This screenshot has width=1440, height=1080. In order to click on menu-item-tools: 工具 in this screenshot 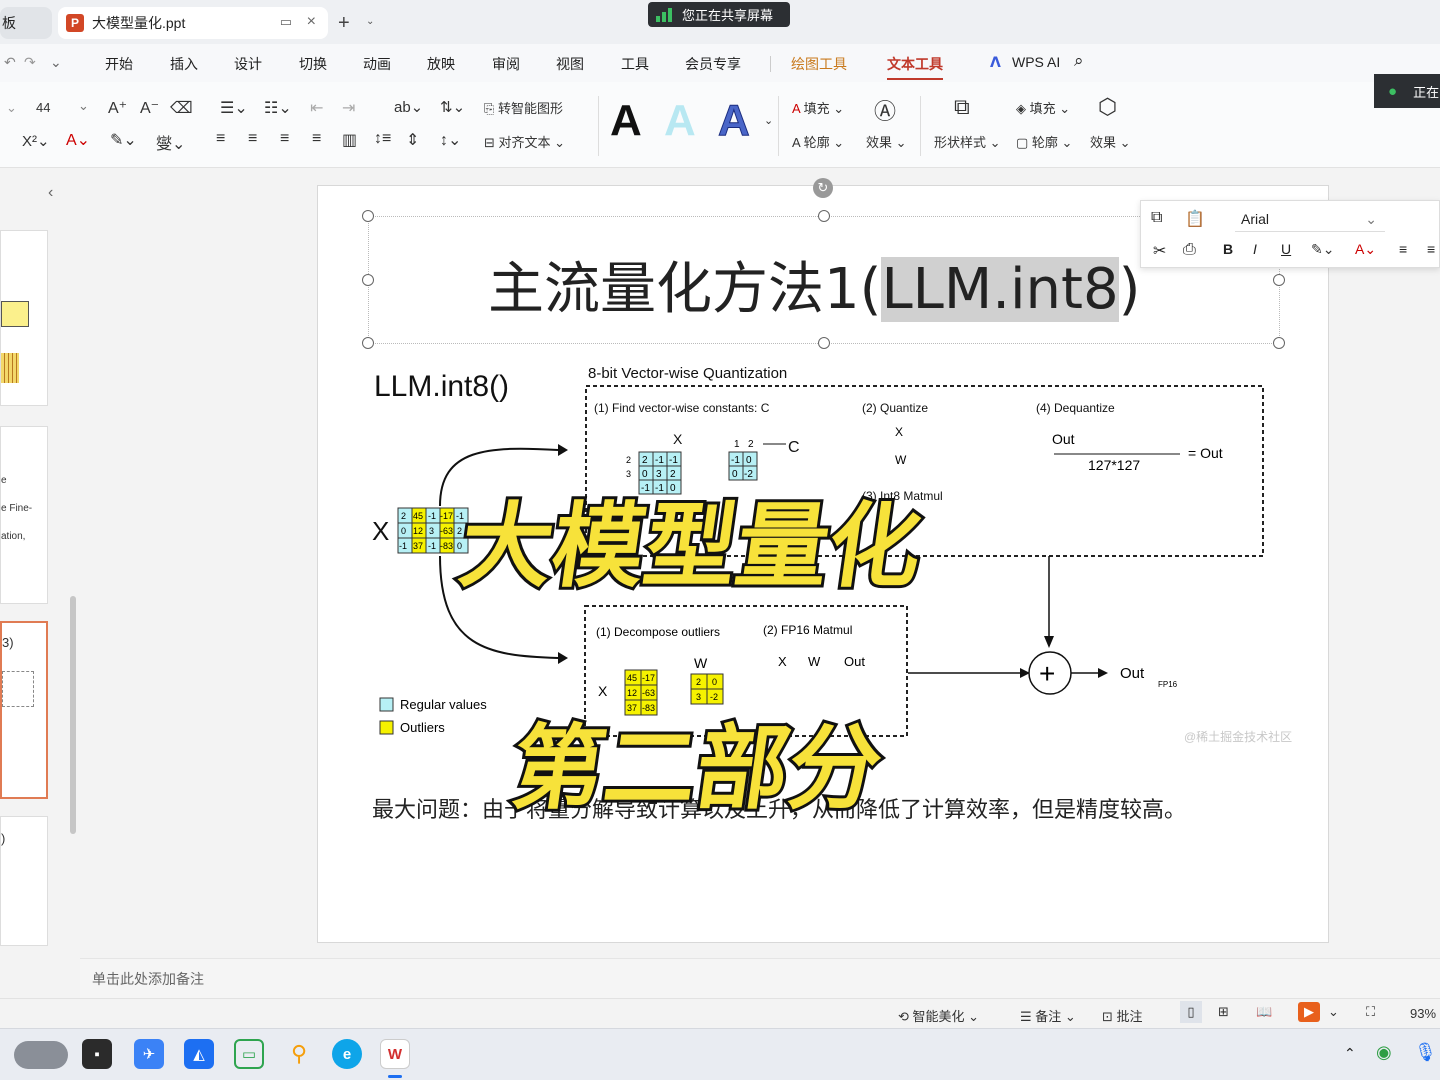, I will do `click(635, 64)`.